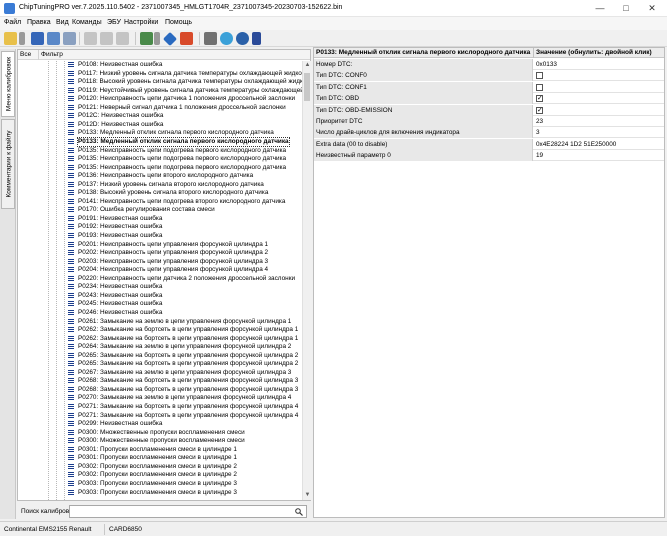 The image size is (667, 536). I want to click on property-value: 19, so click(539, 155).